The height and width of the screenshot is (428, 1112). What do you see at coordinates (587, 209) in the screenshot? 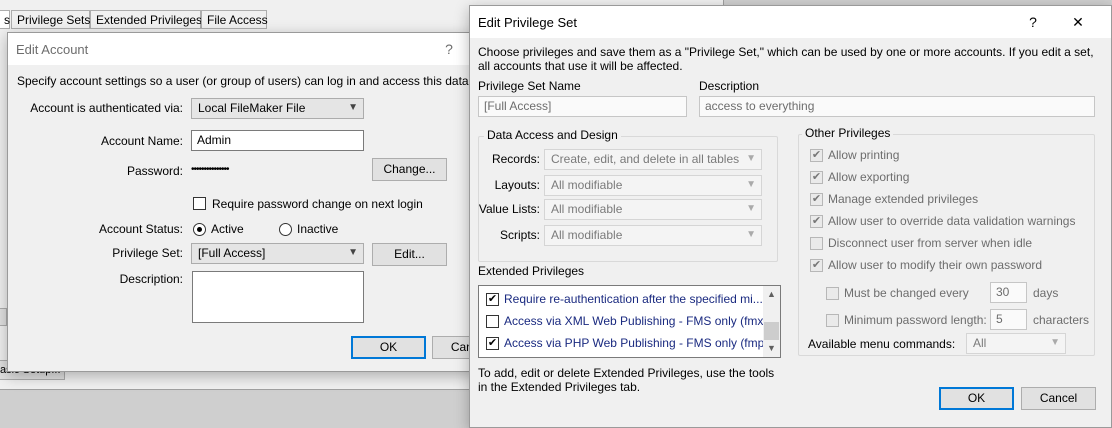
I see `value-lists-value: All modifiable` at bounding box center [587, 209].